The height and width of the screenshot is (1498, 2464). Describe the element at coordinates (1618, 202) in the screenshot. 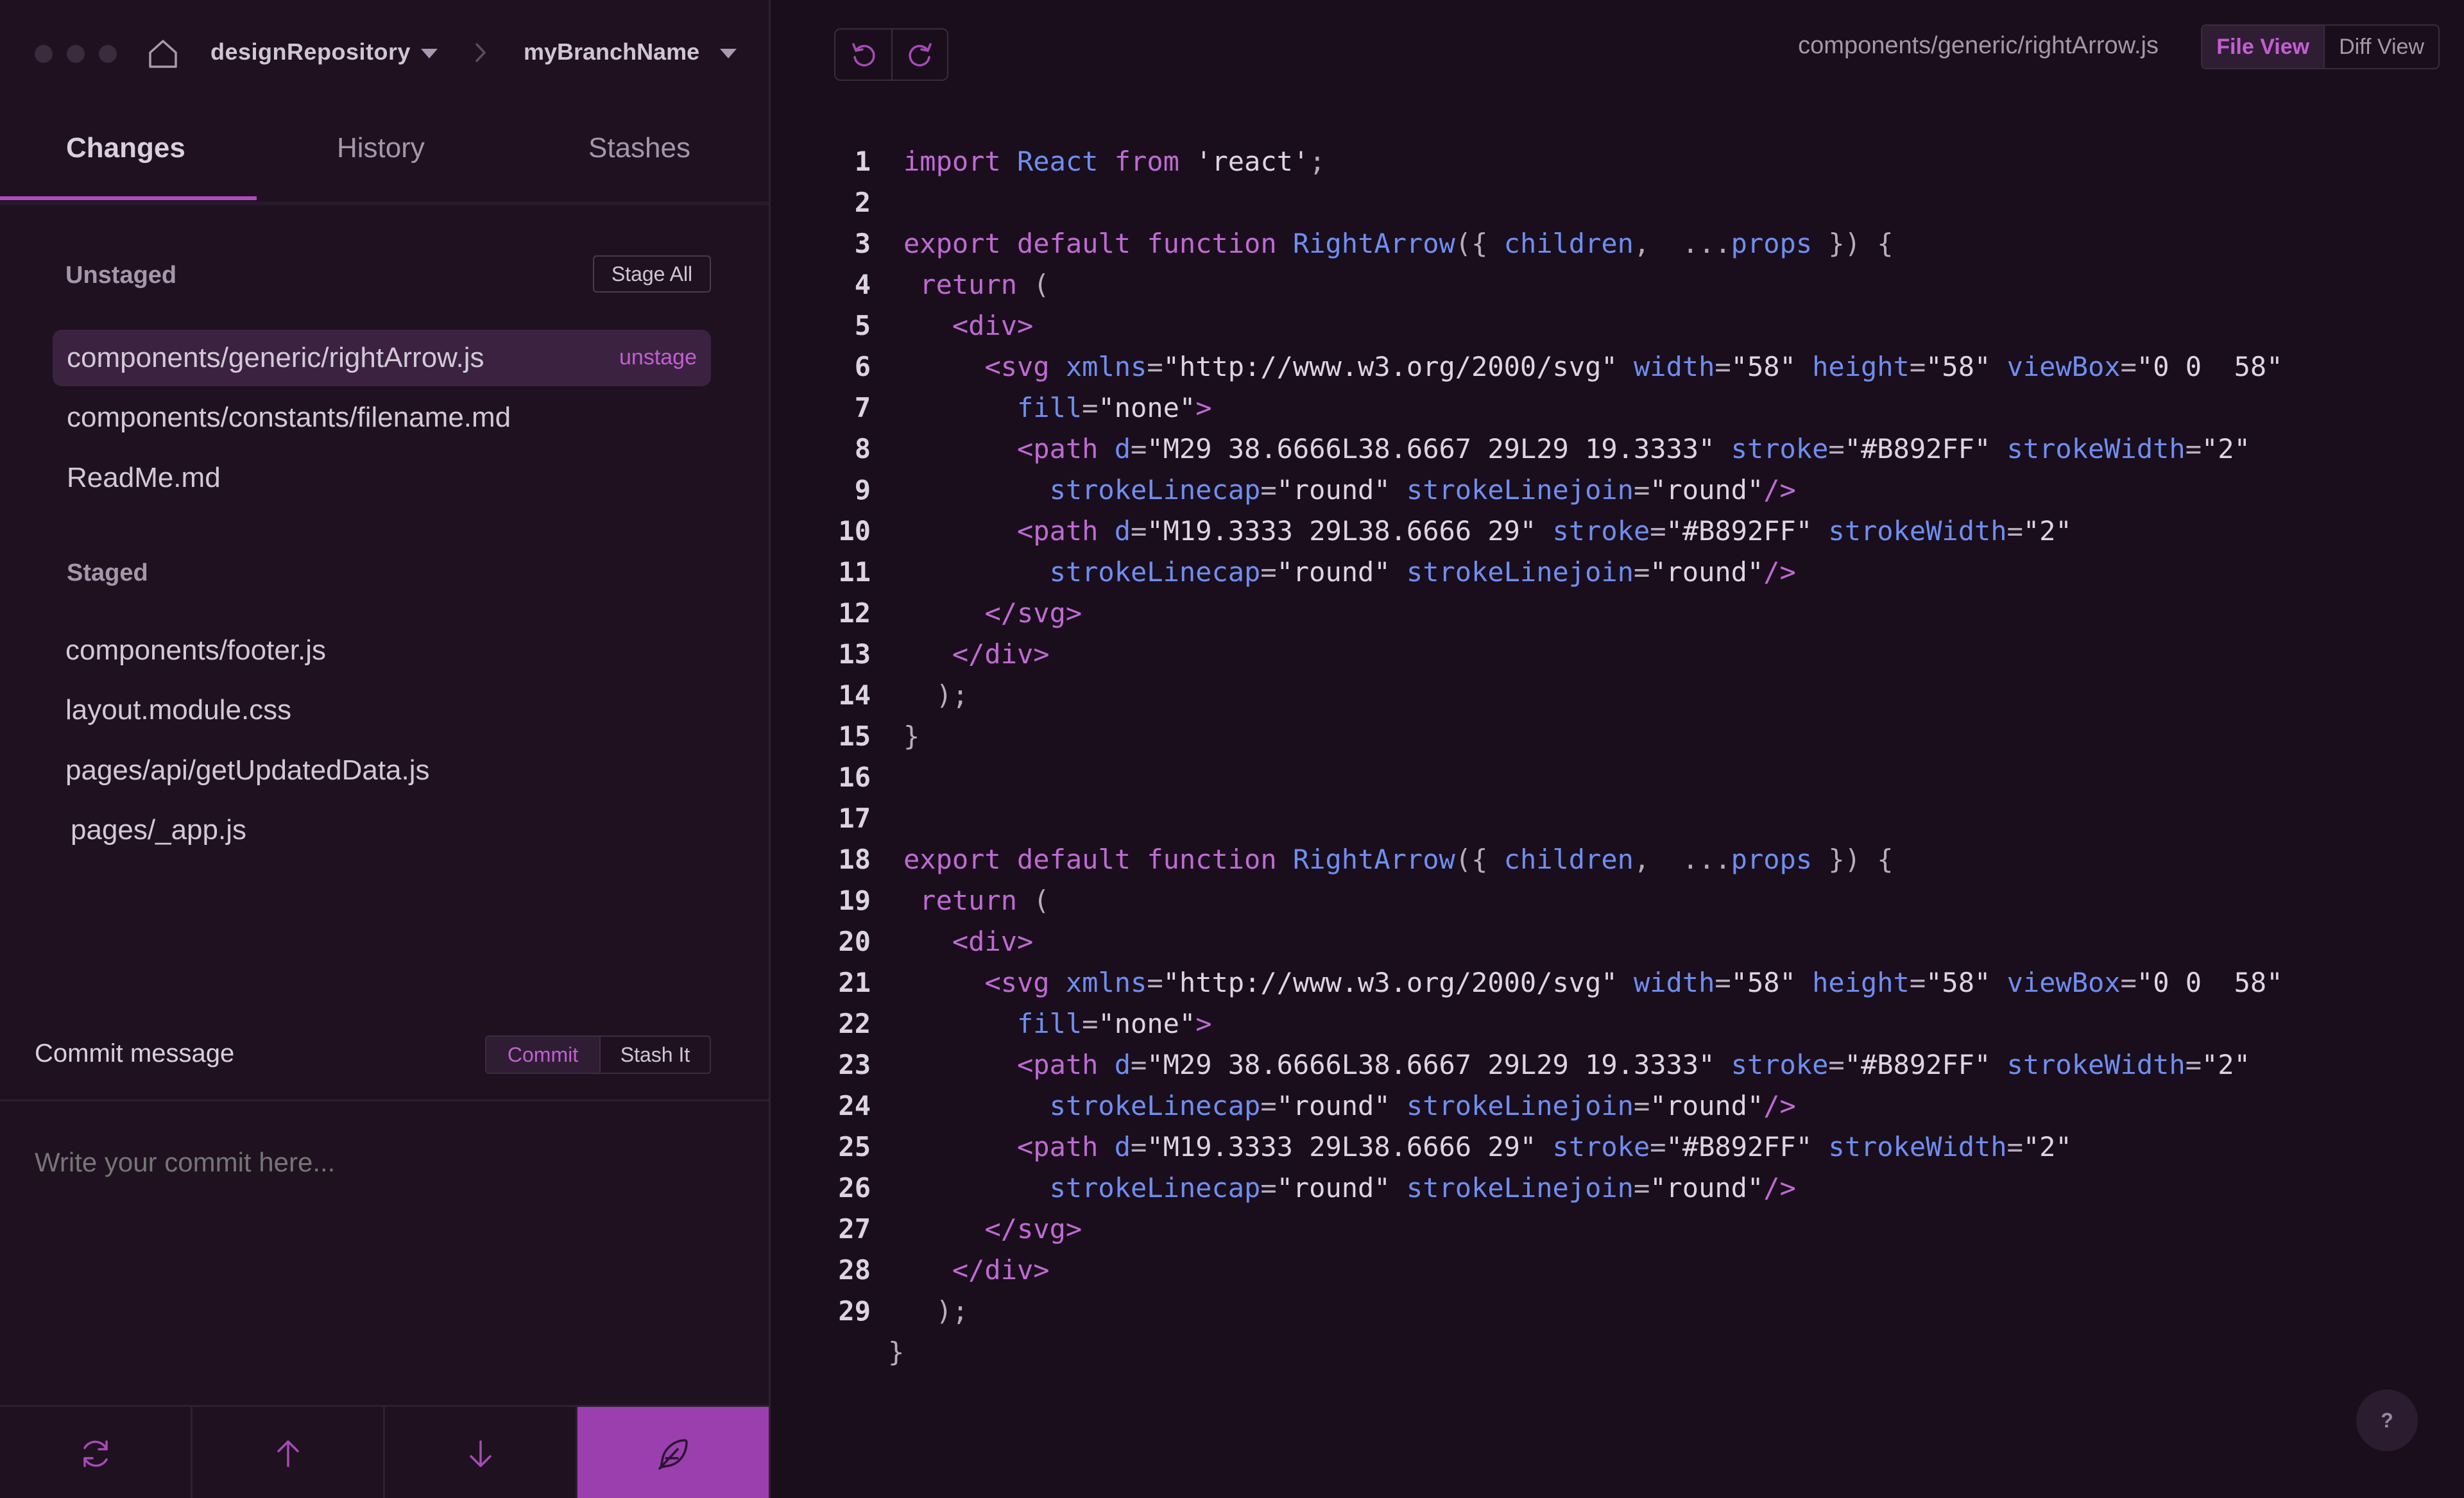

I see `code-line: 2` at that location.